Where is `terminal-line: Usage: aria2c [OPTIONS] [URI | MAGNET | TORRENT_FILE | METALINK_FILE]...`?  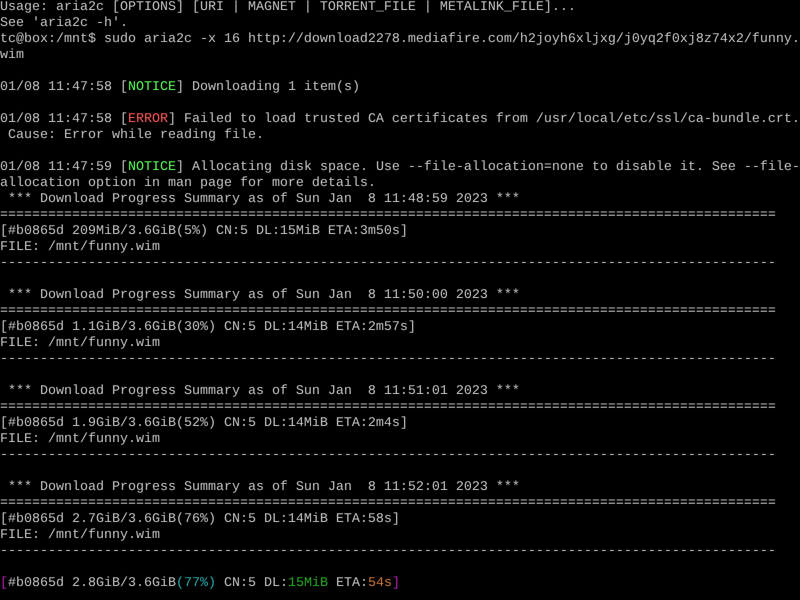
terminal-line: Usage: aria2c [OPTIONS] [URI | MAGNET | TORRENT_FILE | METALINK_FILE]... is located at coordinates (288, 8).